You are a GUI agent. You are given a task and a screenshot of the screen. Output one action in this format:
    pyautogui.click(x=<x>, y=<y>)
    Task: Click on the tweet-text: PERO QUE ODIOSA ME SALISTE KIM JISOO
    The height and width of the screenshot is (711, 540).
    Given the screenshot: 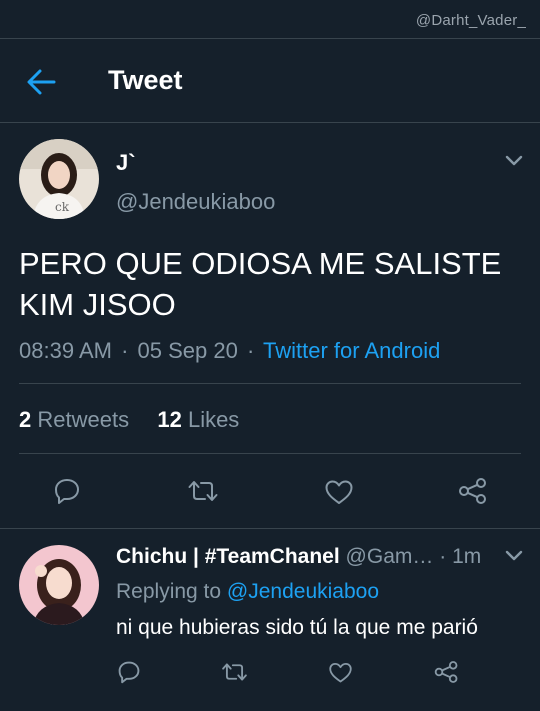 What is the action you would take?
    pyautogui.click(x=269, y=284)
    